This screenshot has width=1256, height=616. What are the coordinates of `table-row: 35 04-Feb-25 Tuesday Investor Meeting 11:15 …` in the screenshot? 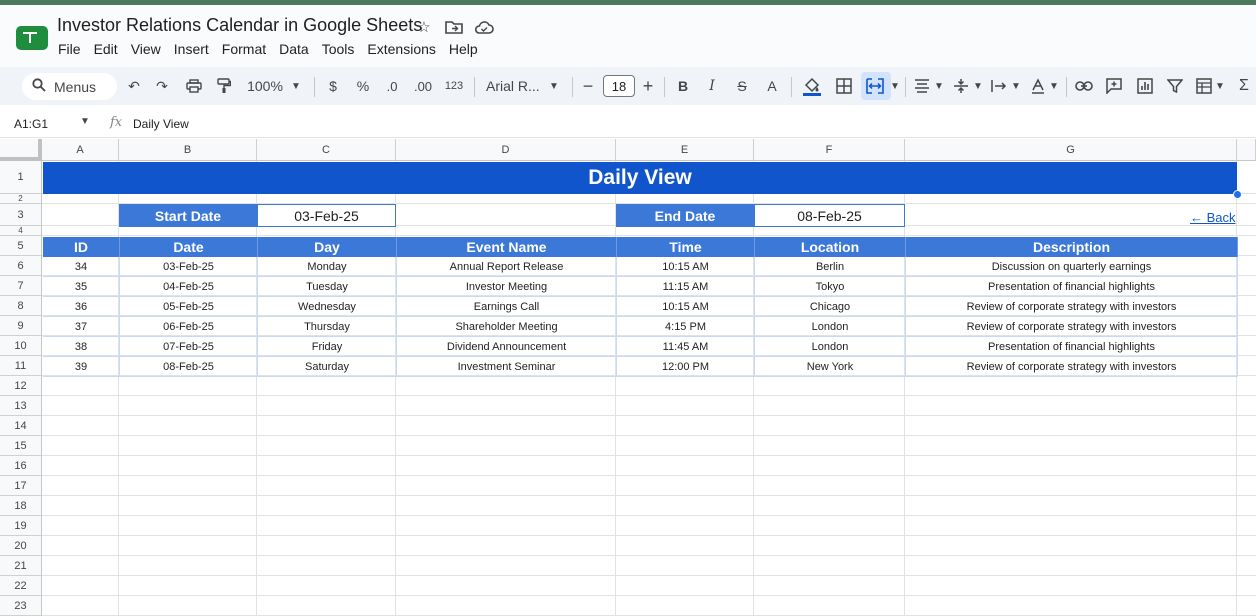 It's located at (640, 287).